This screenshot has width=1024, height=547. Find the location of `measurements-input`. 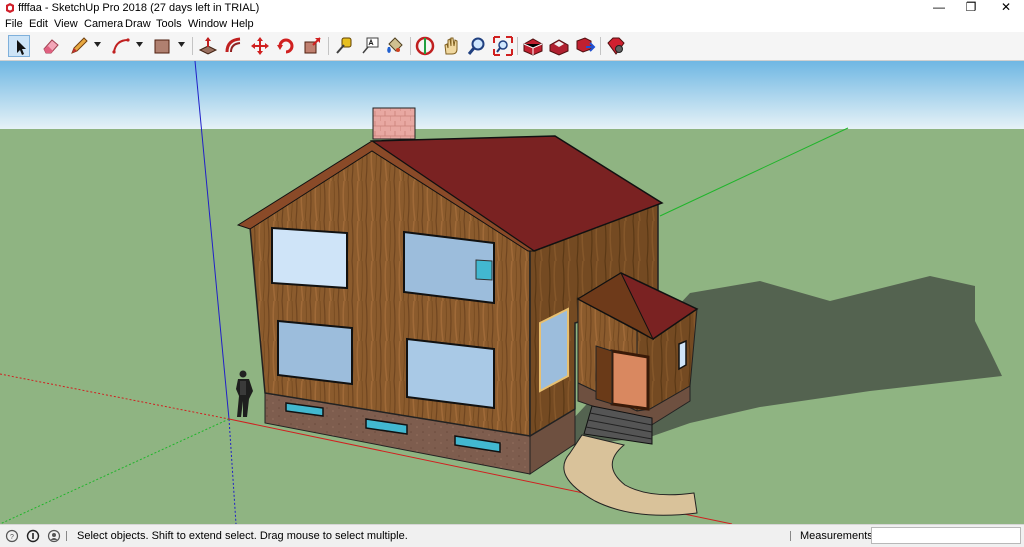

measurements-input is located at coordinates (946, 535).